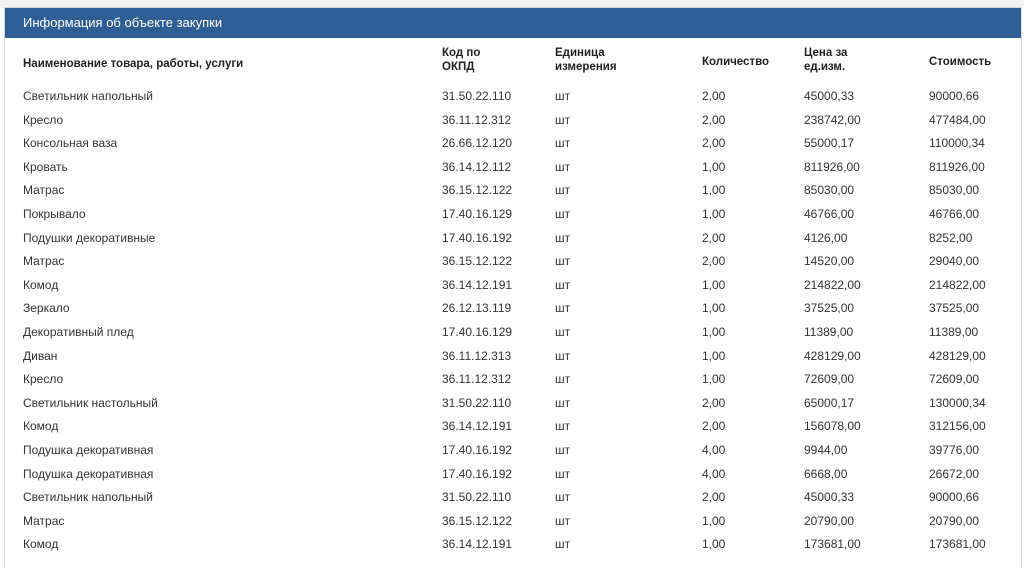  I want to click on cell-cost: 26672,00, so click(954, 473).